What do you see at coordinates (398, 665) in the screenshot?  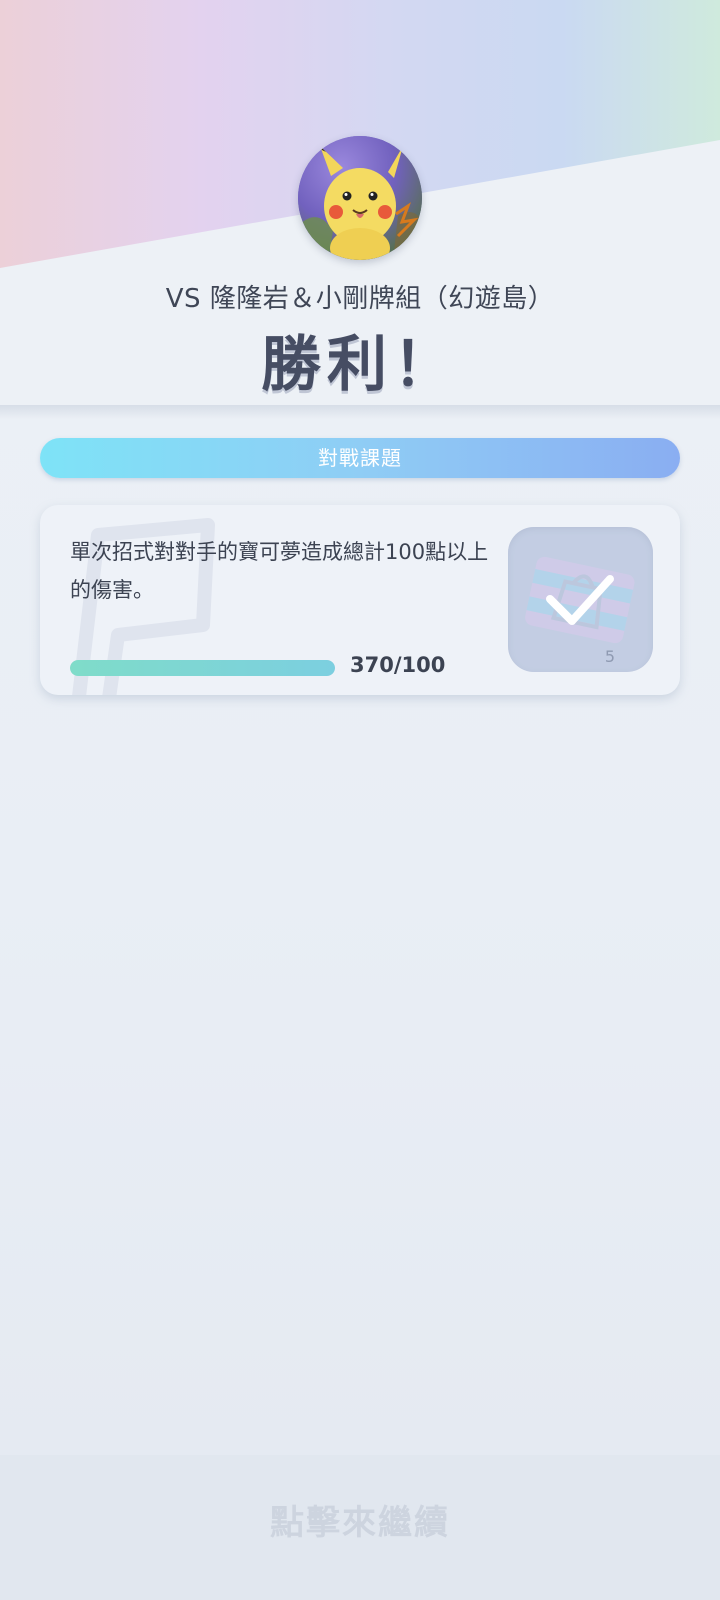 I see `mission-progress-text: 370/100` at bounding box center [398, 665].